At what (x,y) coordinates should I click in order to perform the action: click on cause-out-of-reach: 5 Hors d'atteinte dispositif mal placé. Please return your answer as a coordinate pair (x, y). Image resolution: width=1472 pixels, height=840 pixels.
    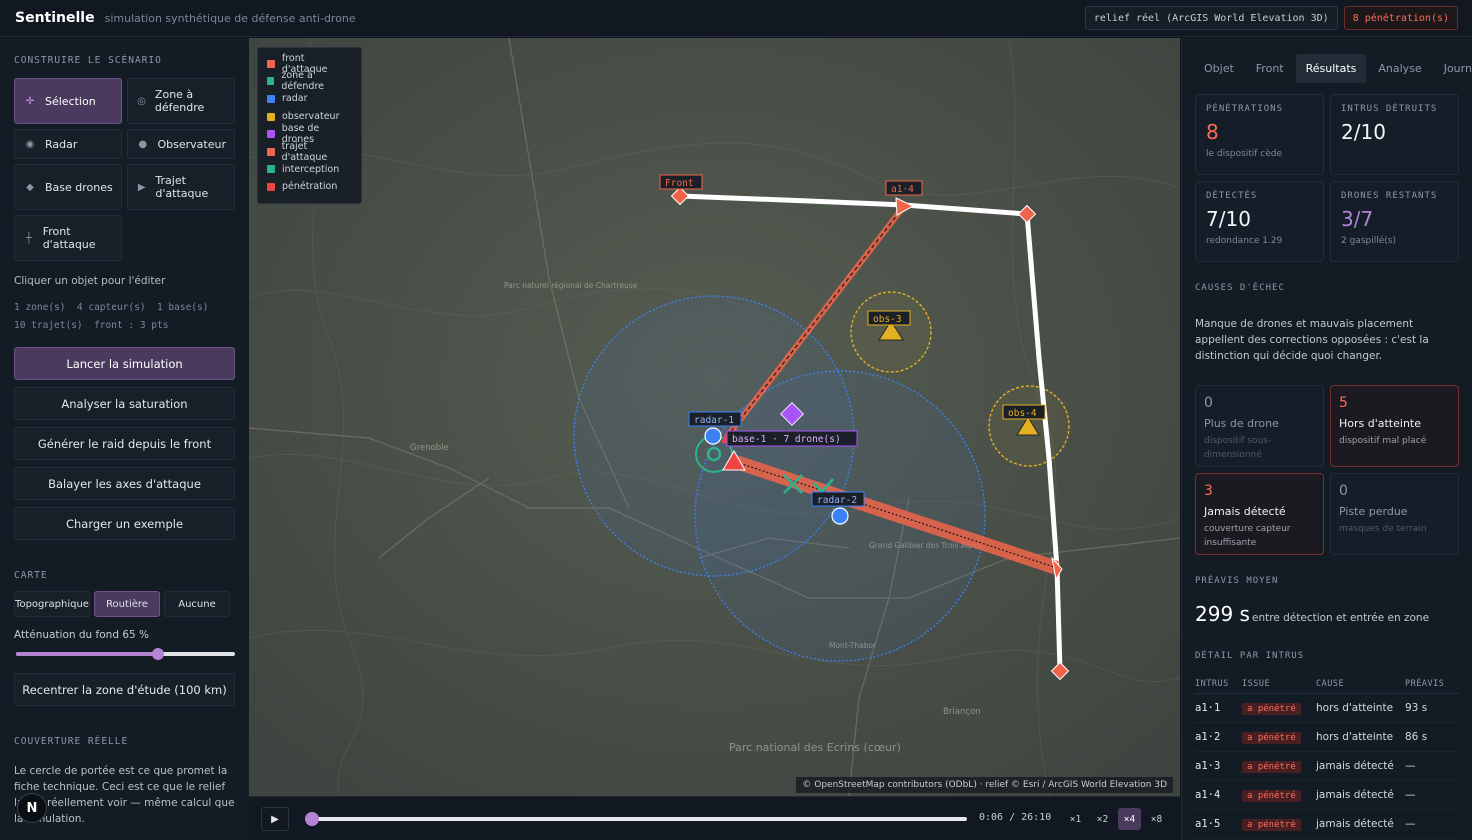
    Looking at the image, I should click on (1394, 426).